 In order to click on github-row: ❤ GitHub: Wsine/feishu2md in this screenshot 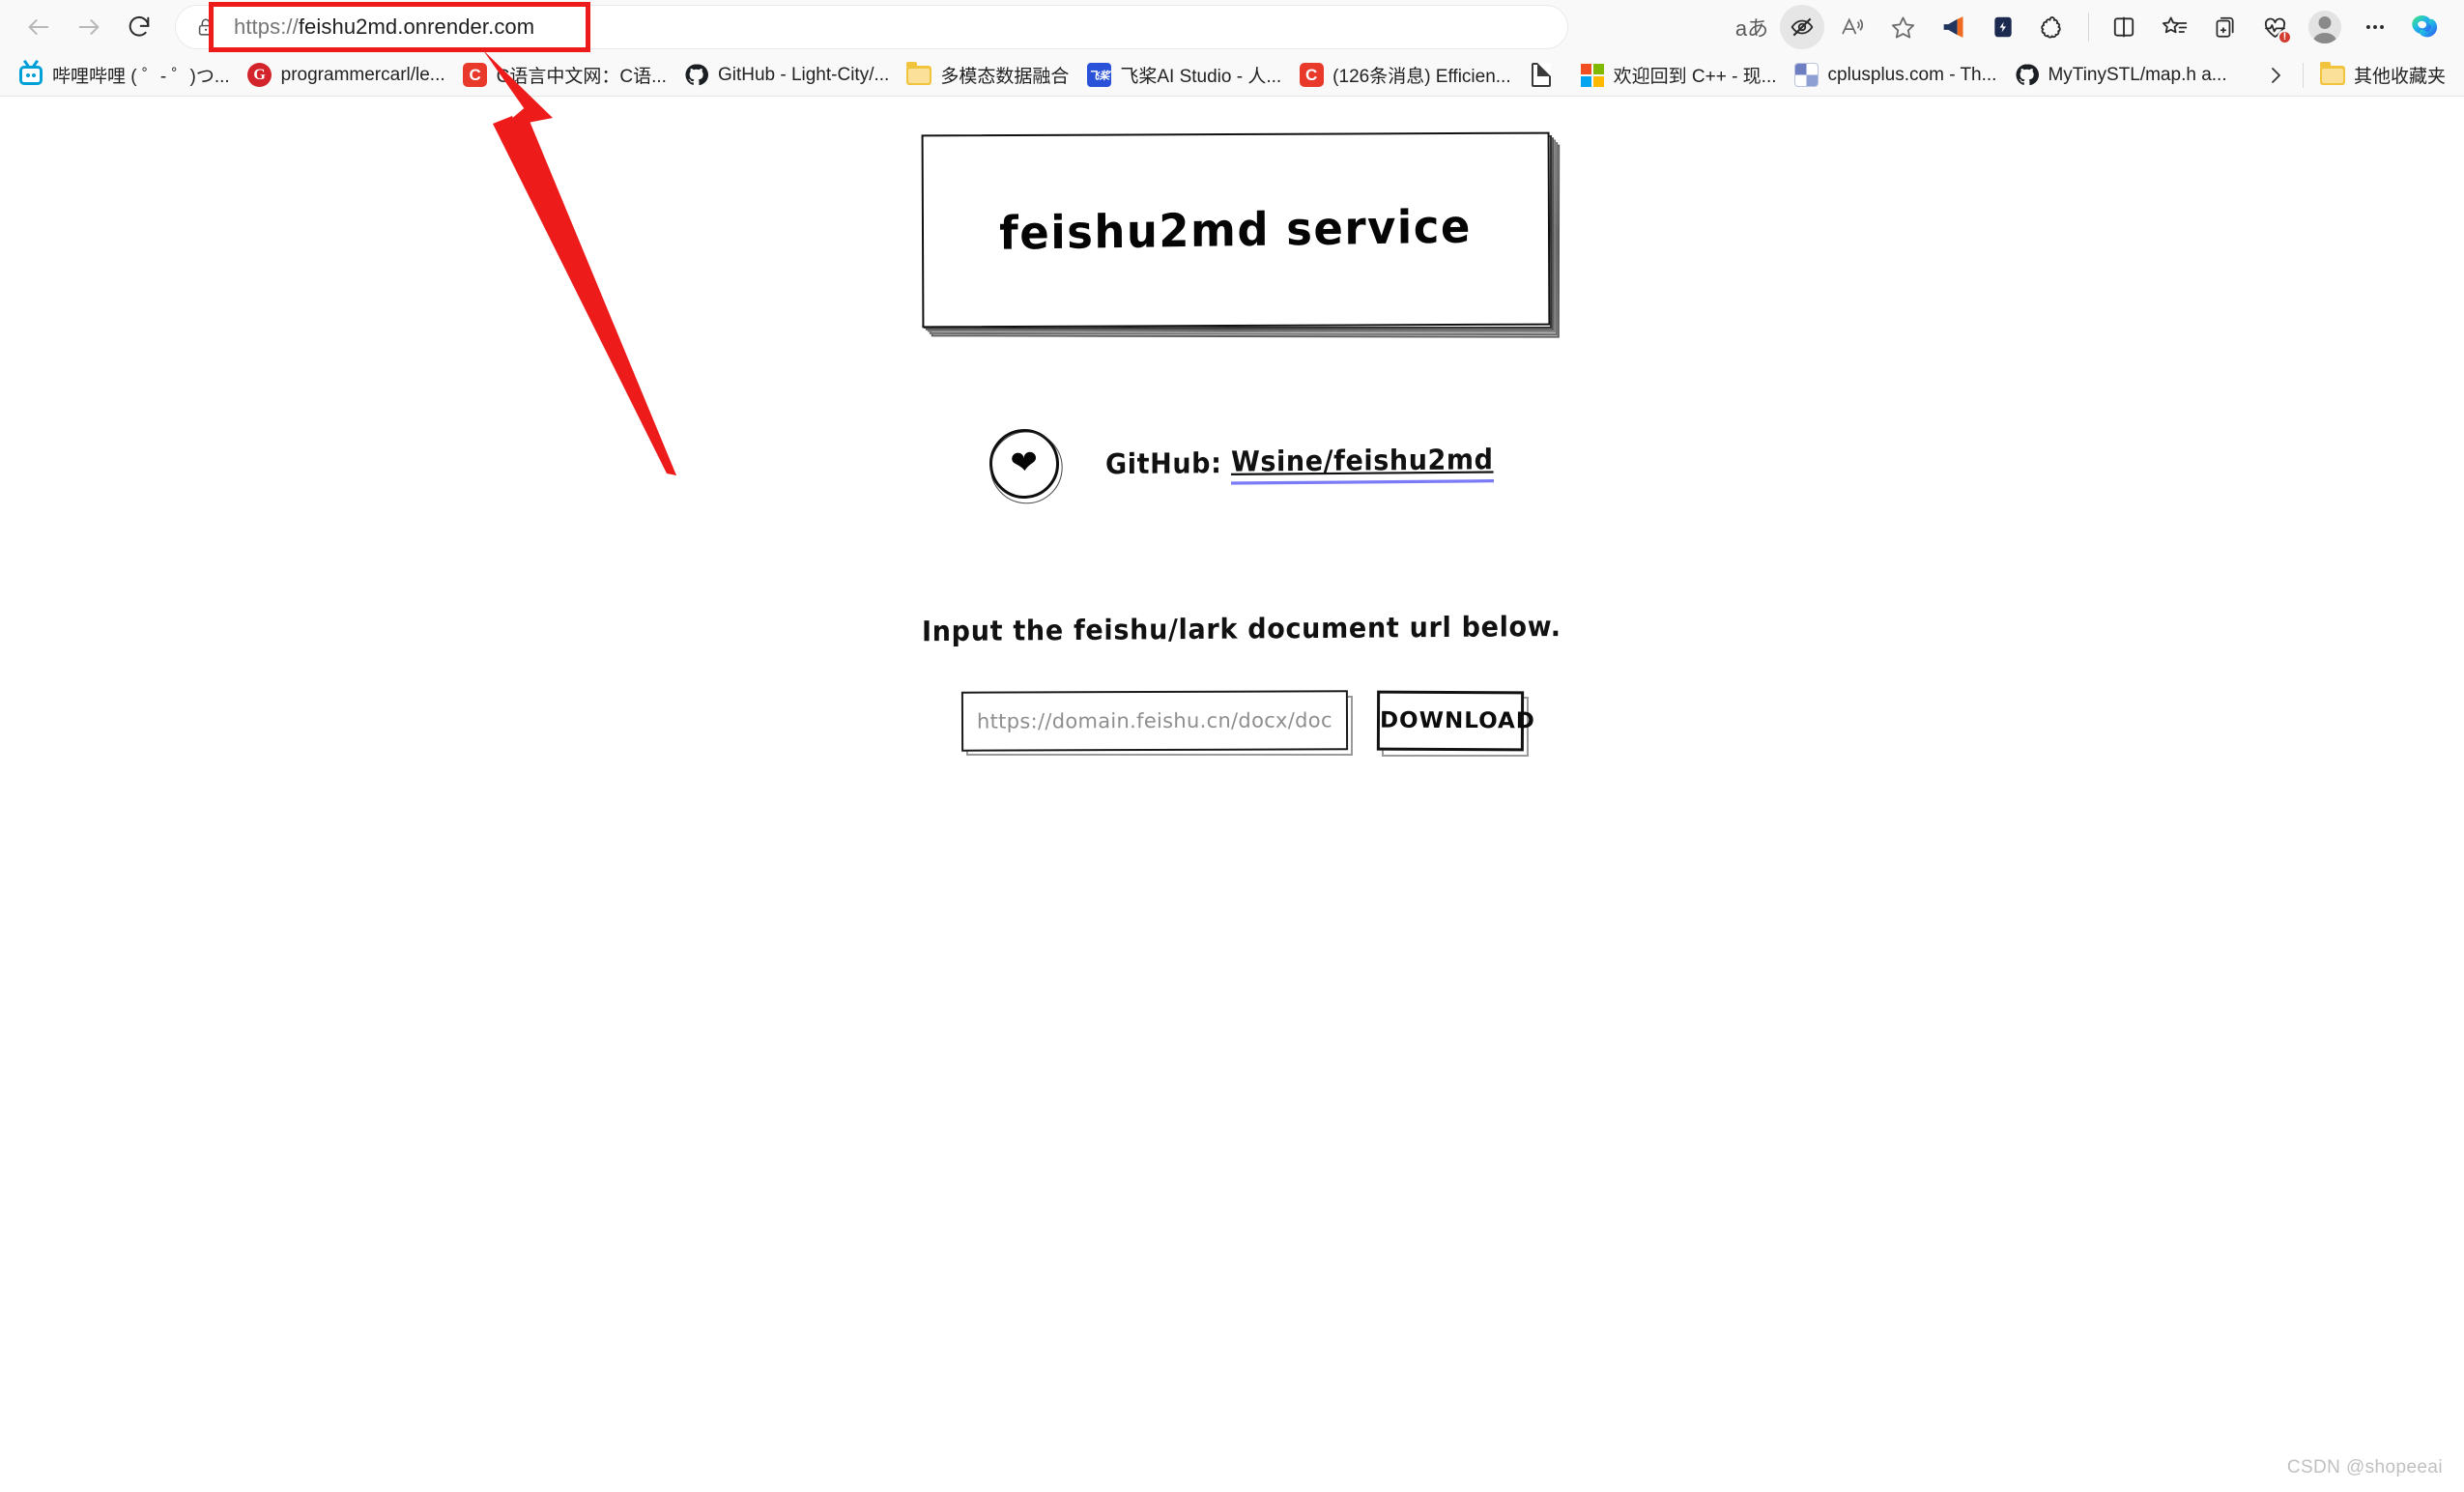, I will do `click(1241, 464)`.